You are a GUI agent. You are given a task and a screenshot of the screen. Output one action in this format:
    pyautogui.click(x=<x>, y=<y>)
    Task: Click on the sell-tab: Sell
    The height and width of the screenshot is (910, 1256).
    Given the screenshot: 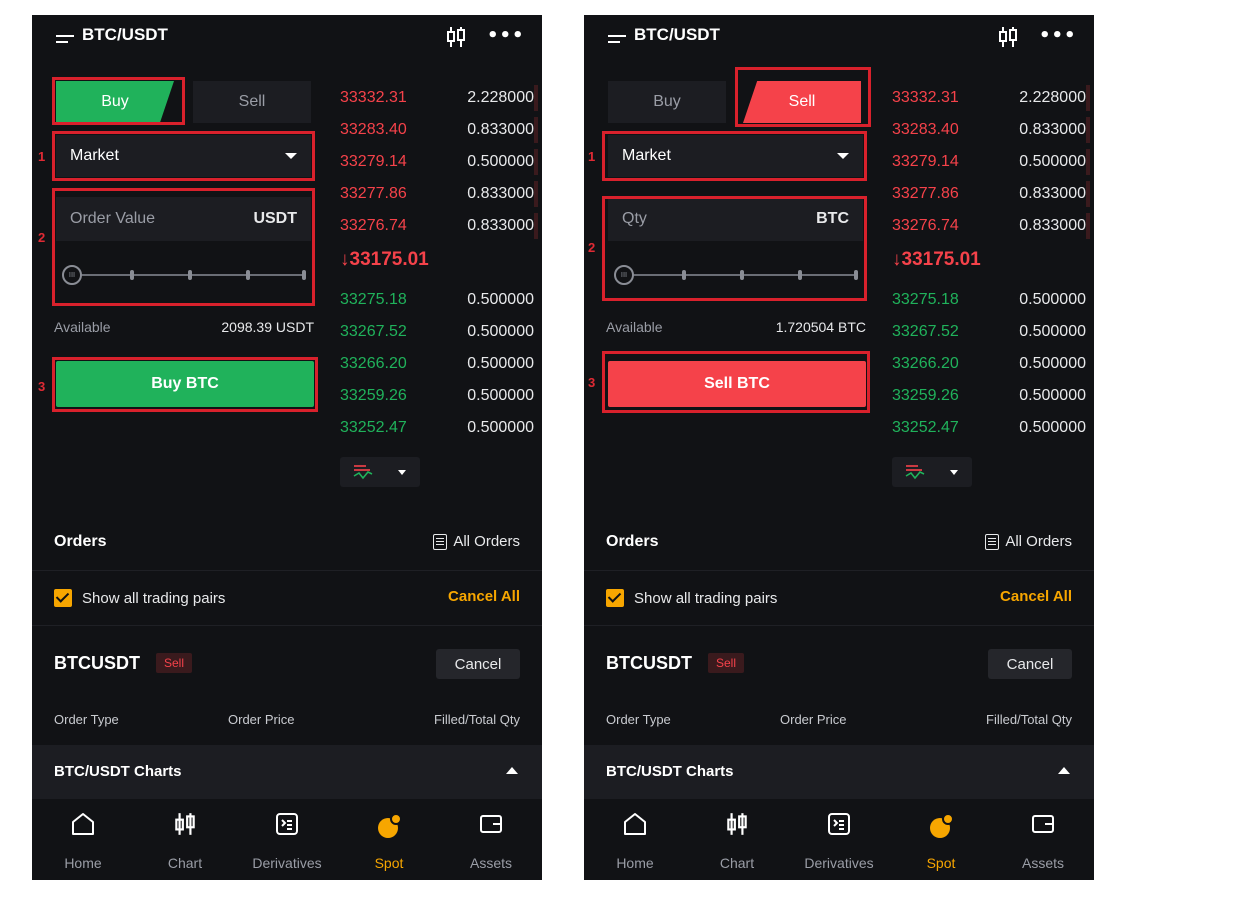 What is the action you would take?
    pyautogui.click(x=252, y=102)
    